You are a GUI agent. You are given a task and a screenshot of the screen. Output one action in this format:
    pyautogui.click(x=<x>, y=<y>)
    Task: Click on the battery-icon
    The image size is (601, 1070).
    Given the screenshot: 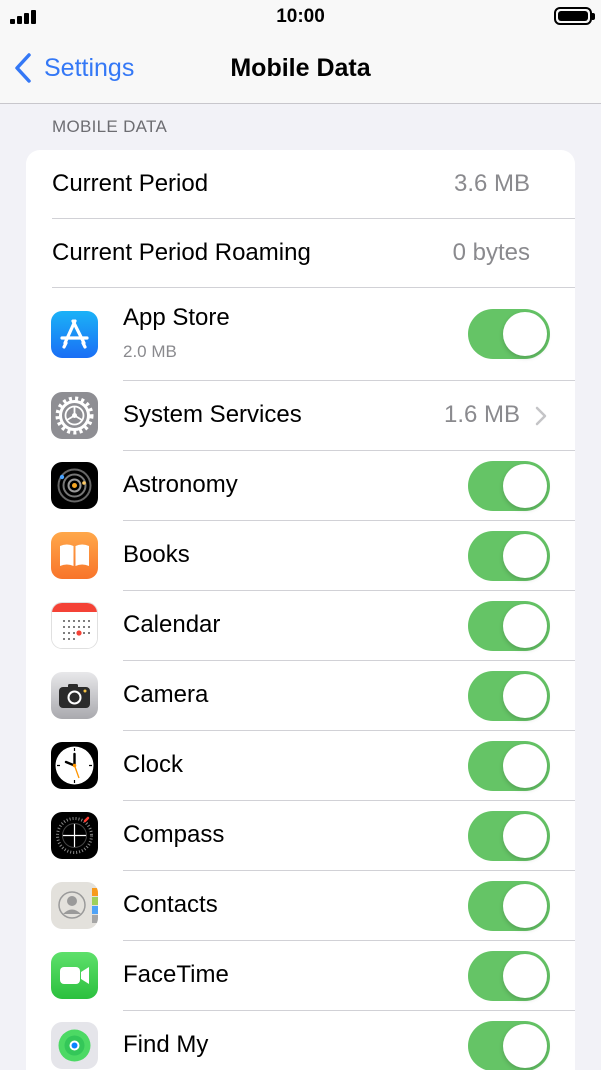 What is the action you would take?
    pyautogui.click(x=574, y=16)
    